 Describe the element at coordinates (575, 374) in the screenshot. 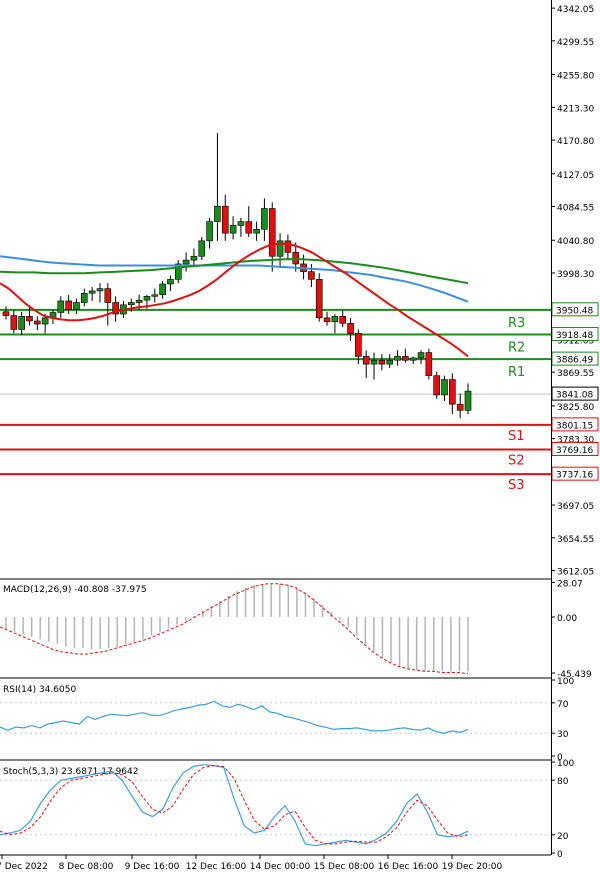

I see `price-tick-label: 3869.55` at that location.